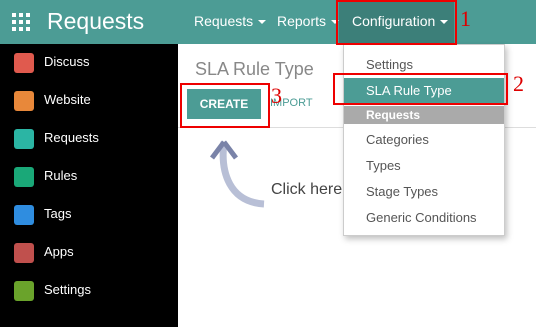 The height and width of the screenshot is (327, 536). Describe the element at coordinates (307, 189) in the screenshot. I see `empty-state-text: Click here` at that location.